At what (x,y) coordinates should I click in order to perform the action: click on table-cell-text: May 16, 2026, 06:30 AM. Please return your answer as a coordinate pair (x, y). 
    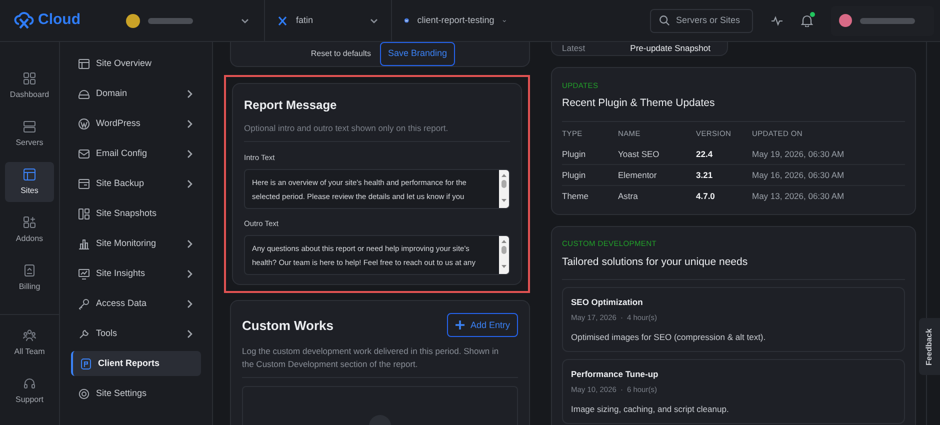
    Looking at the image, I should click on (799, 175).